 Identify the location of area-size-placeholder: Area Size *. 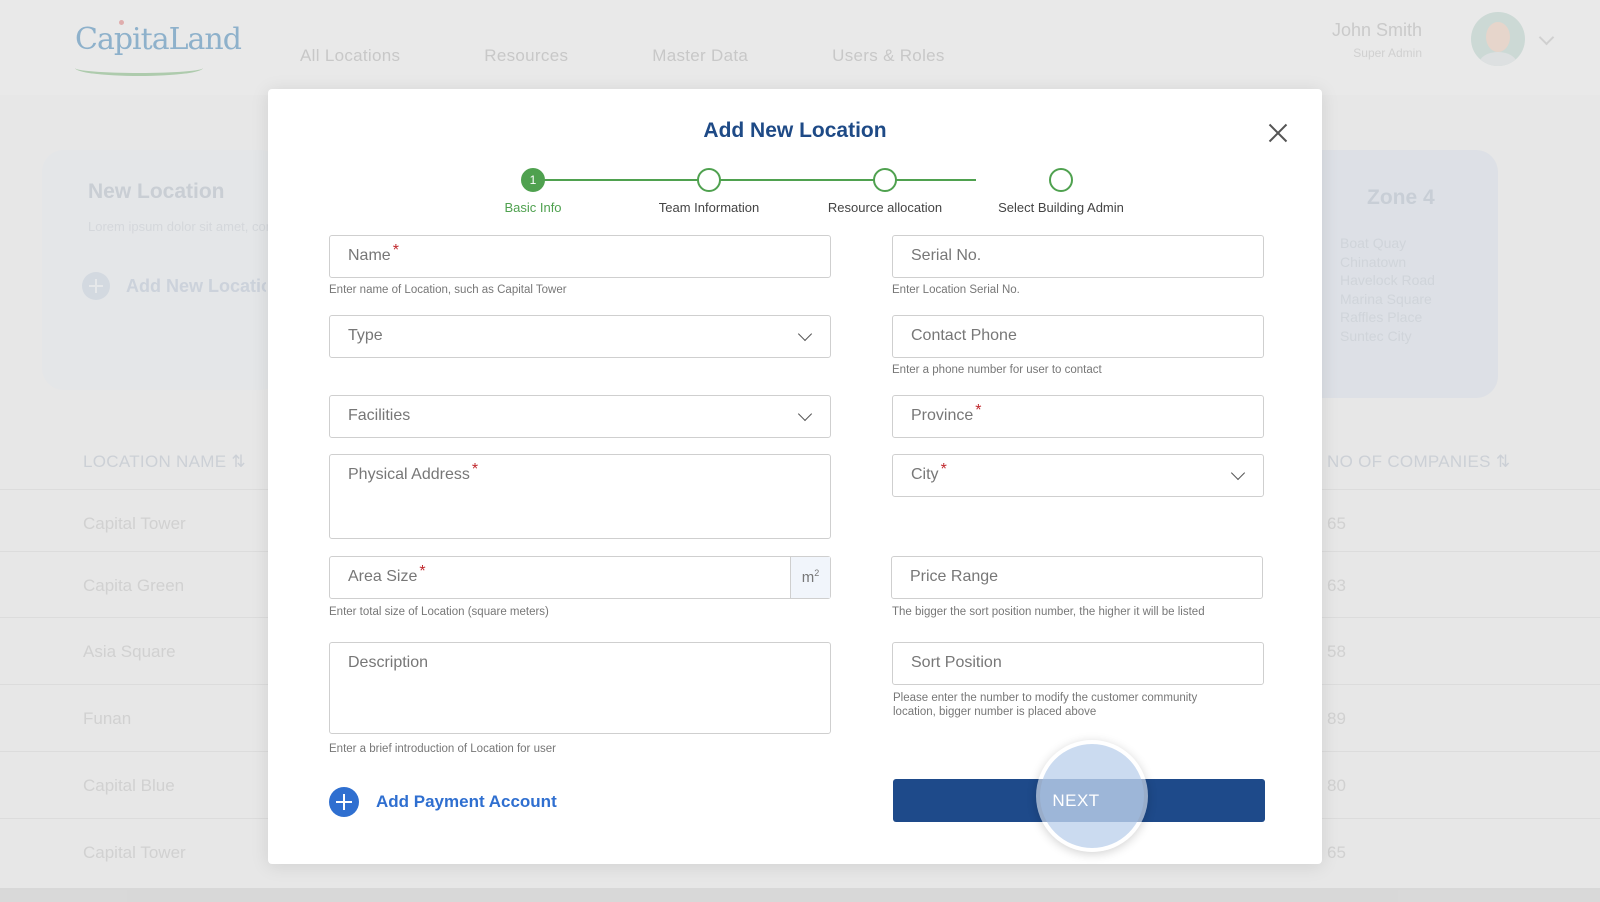
(387, 574).